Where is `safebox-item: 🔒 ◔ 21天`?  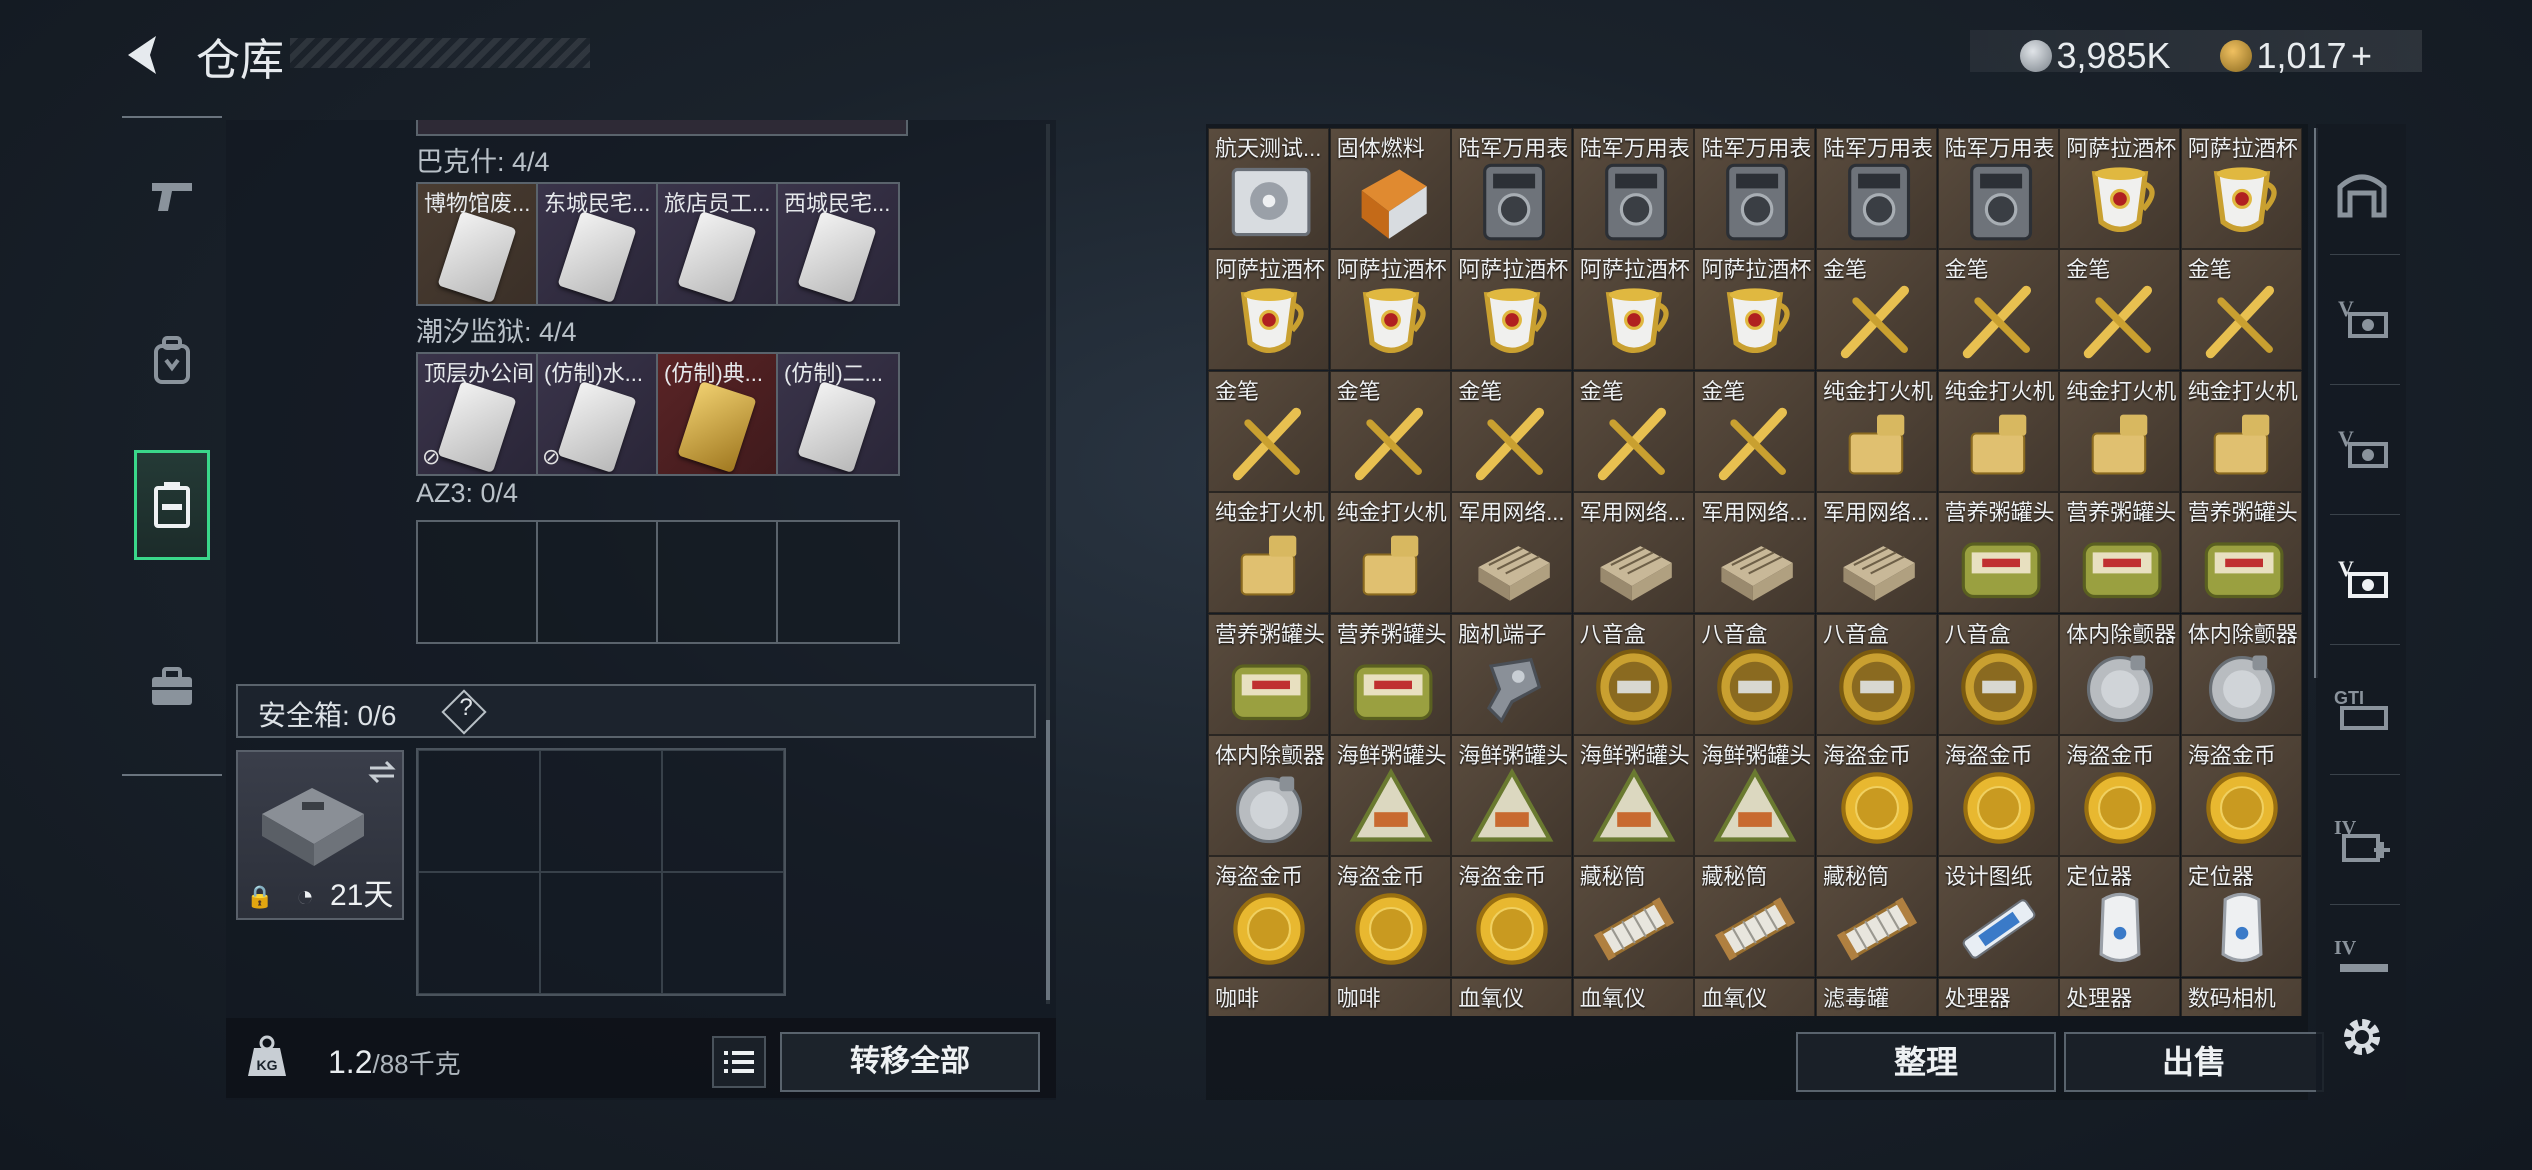 safebox-item: 🔒 ◔ 21天 is located at coordinates (320, 835).